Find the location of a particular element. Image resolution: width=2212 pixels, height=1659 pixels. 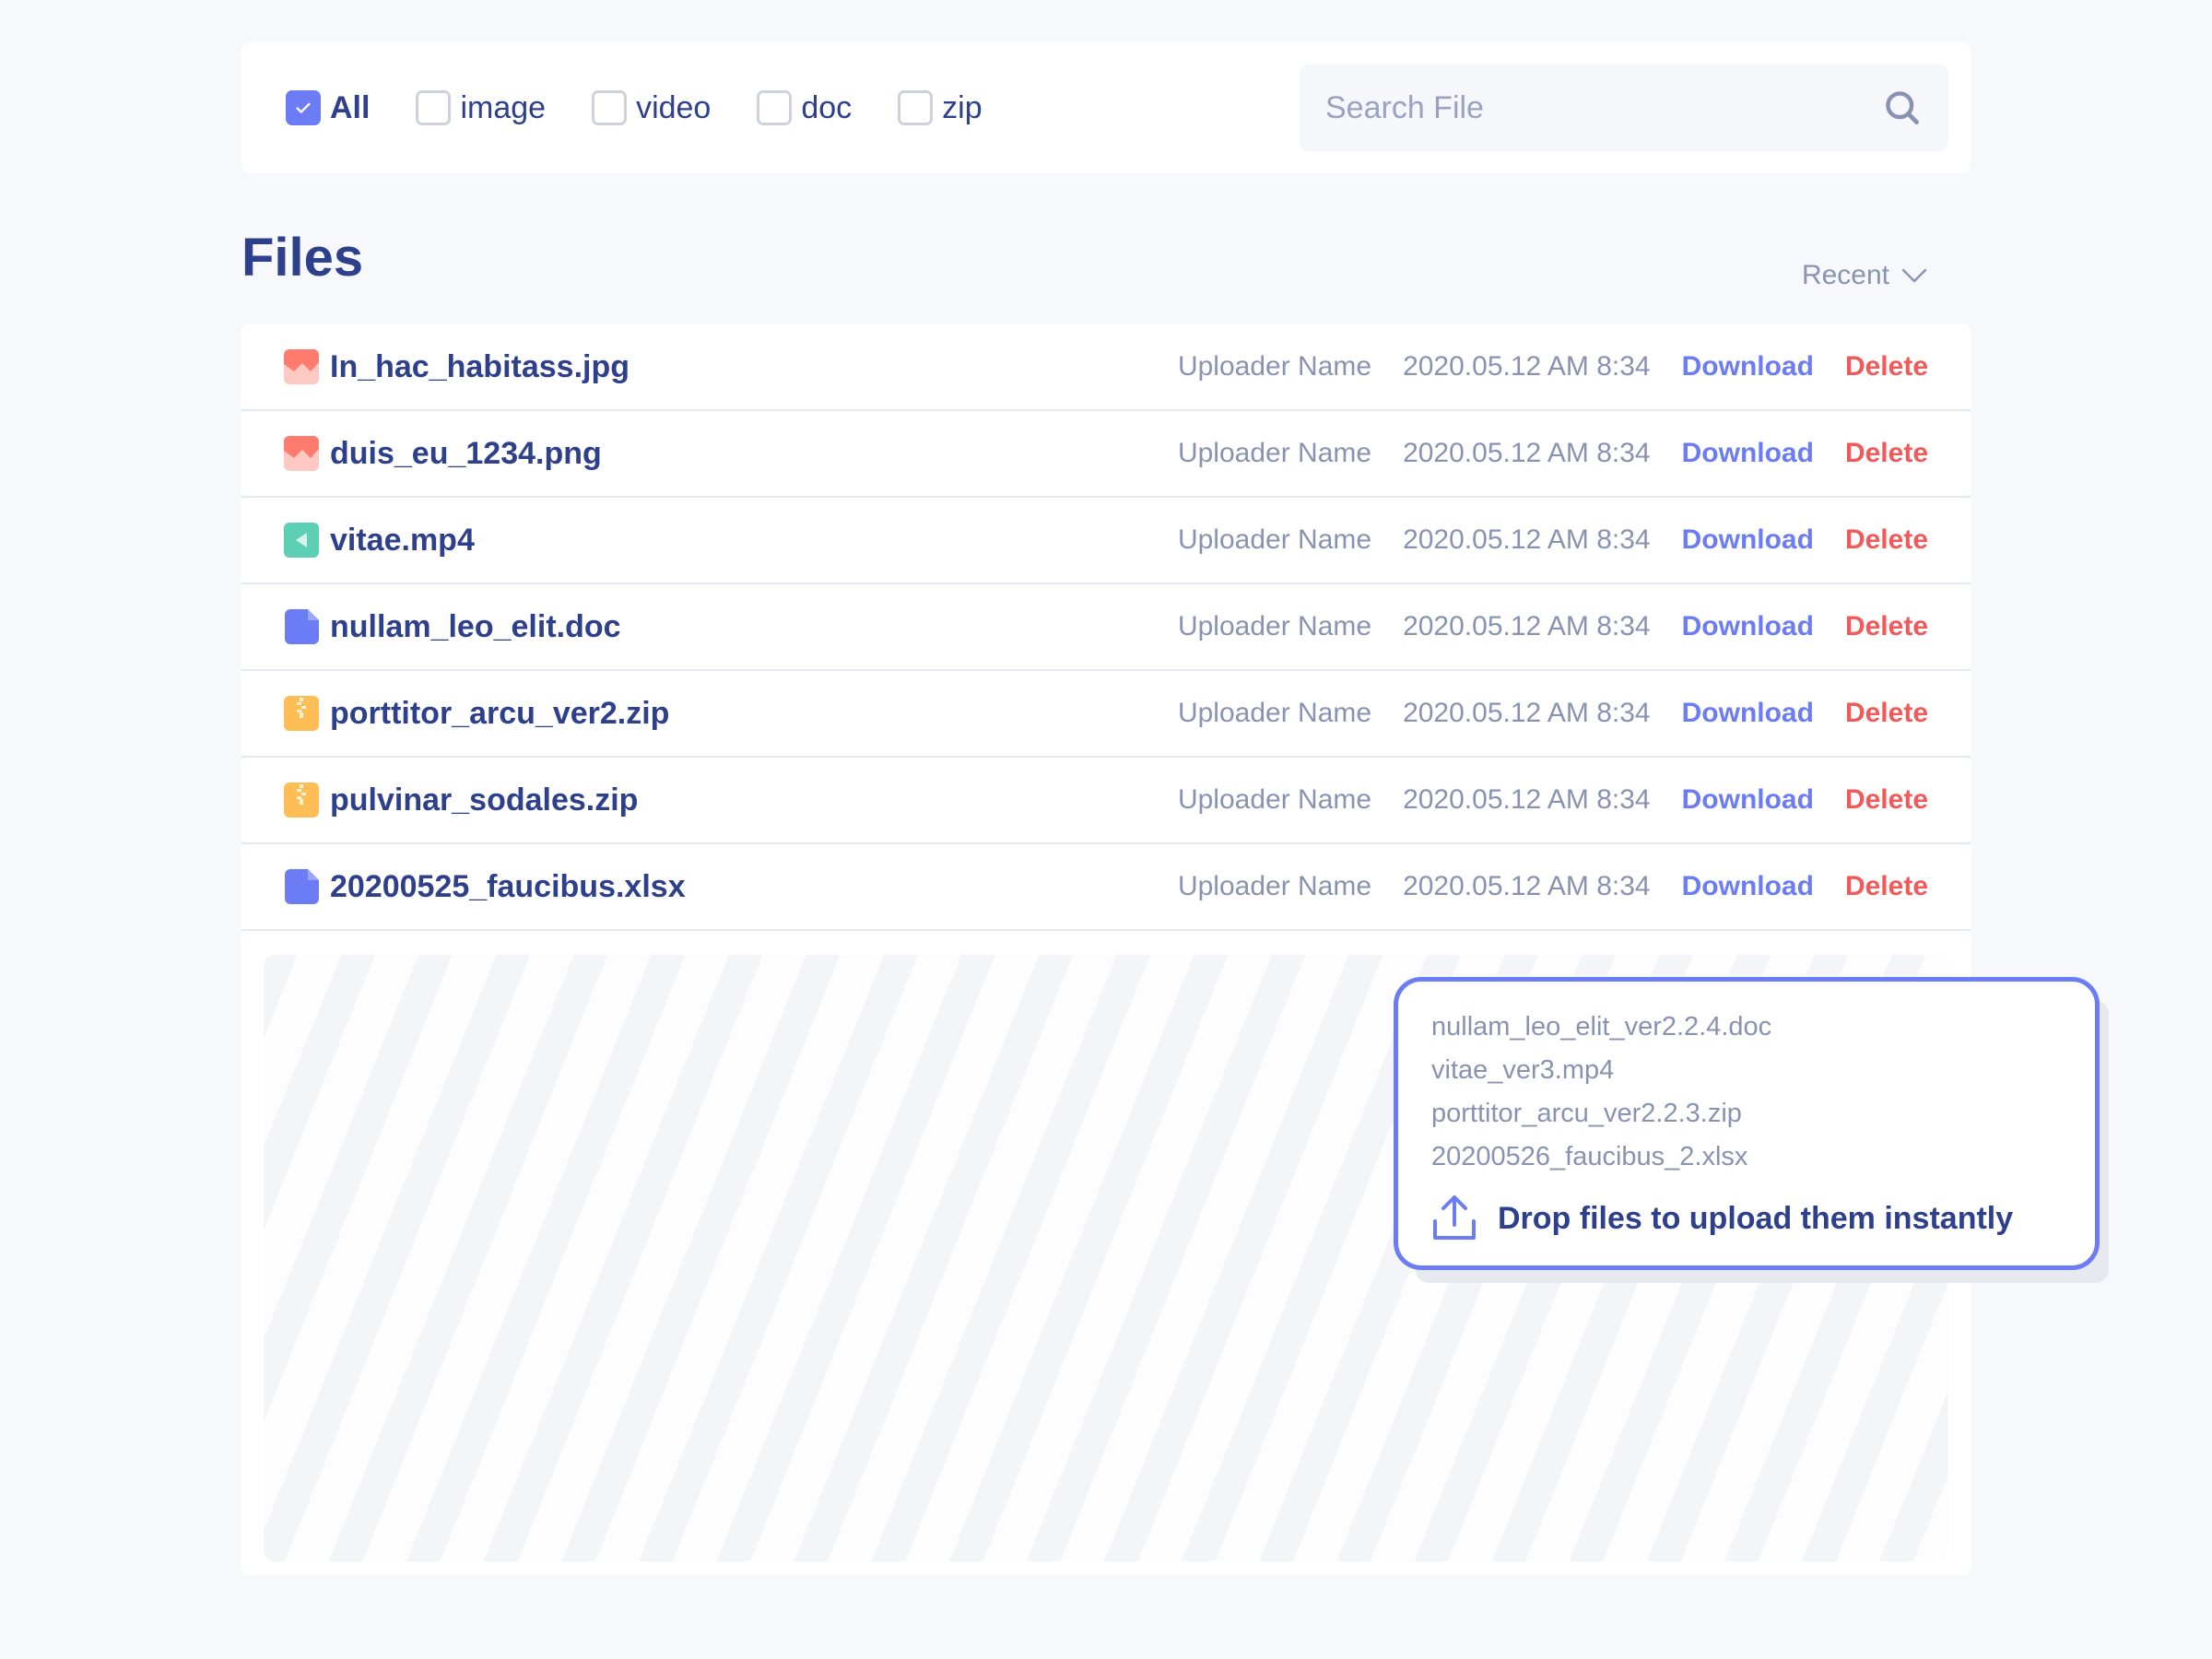

file-name: porttitor_arcu_ver2.zip is located at coordinates (754, 714).